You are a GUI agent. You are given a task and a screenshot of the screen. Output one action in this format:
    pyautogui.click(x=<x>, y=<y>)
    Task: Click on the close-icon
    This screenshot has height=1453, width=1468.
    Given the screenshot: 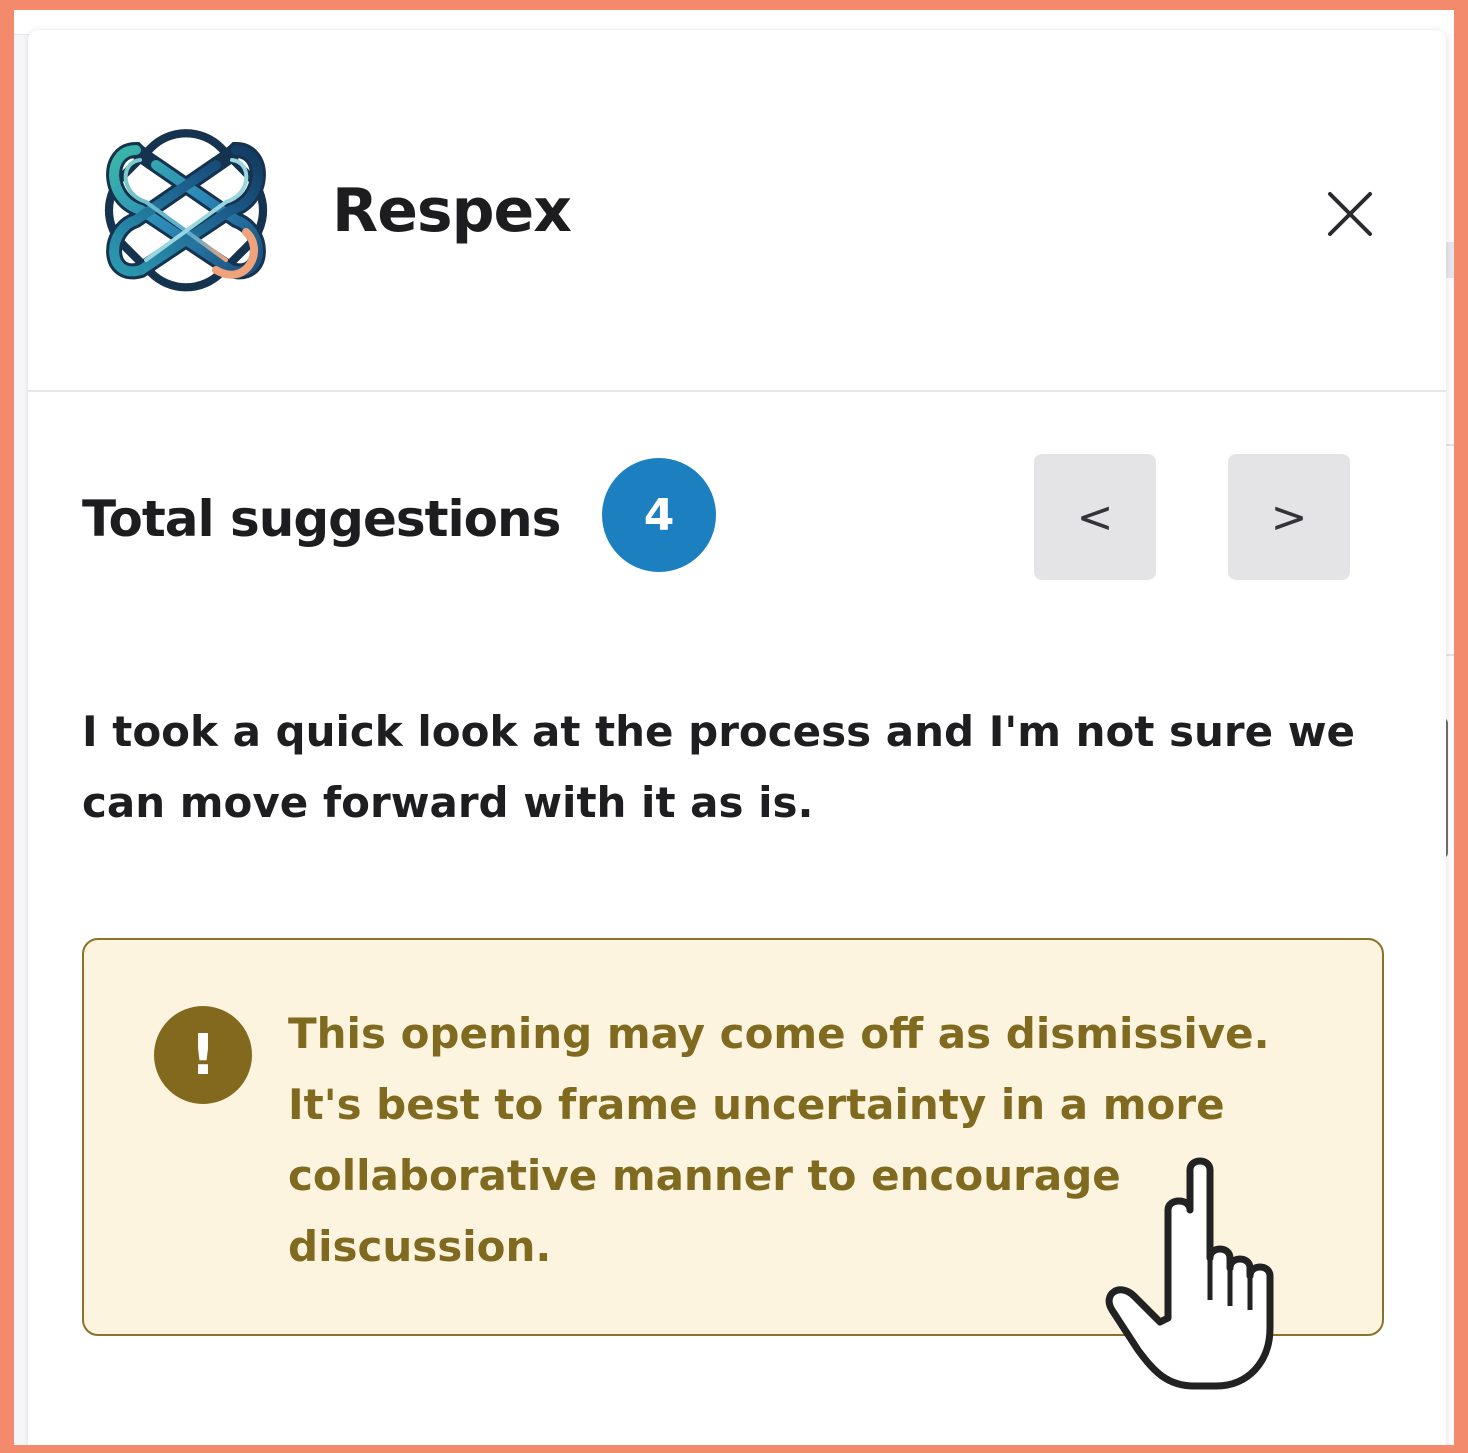 What is the action you would take?
    pyautogui.click(x=1350, y=214)
    